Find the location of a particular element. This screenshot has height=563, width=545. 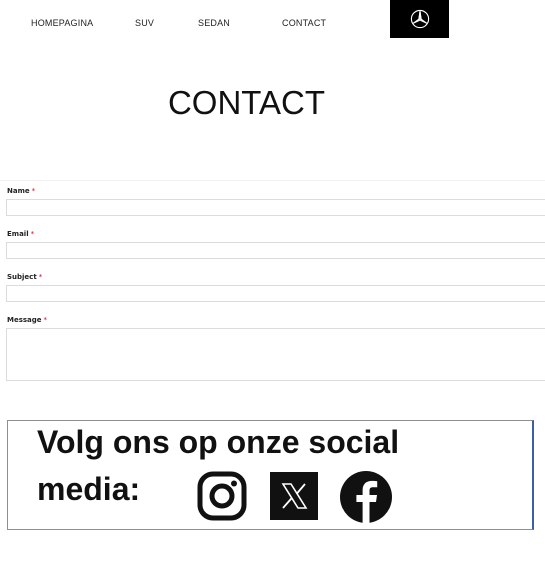

message-field is located at coordinates (275, 354).